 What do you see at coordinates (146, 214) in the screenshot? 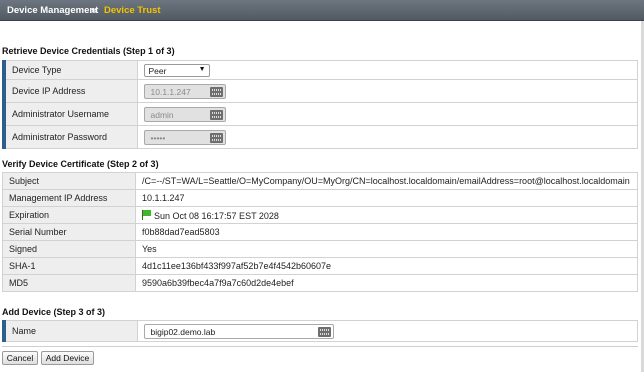
I see `green-flag-icon` at bounding box center [146, 214].